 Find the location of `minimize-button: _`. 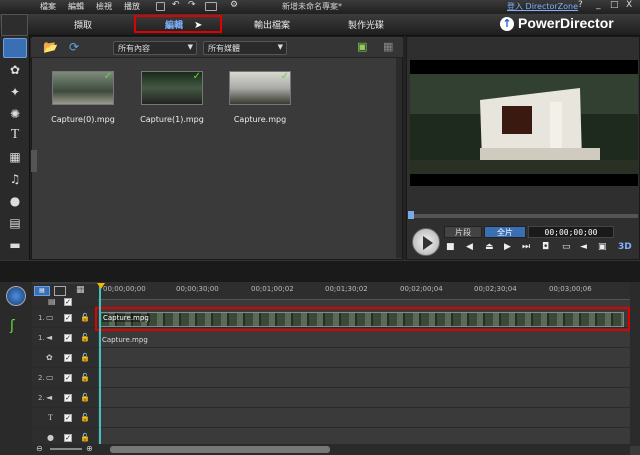

minimize-button: _ is located at coordinates (598, 5).